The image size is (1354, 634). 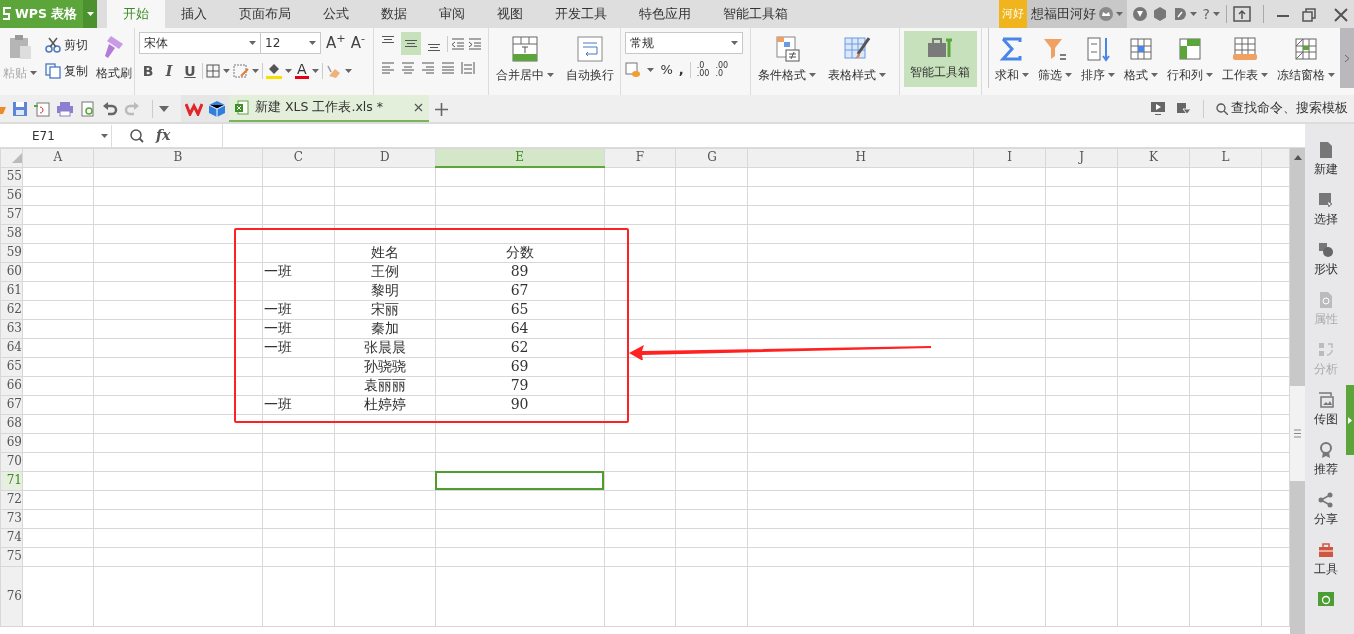 I want to click on column-header: J, so click(x=1081, y=157).